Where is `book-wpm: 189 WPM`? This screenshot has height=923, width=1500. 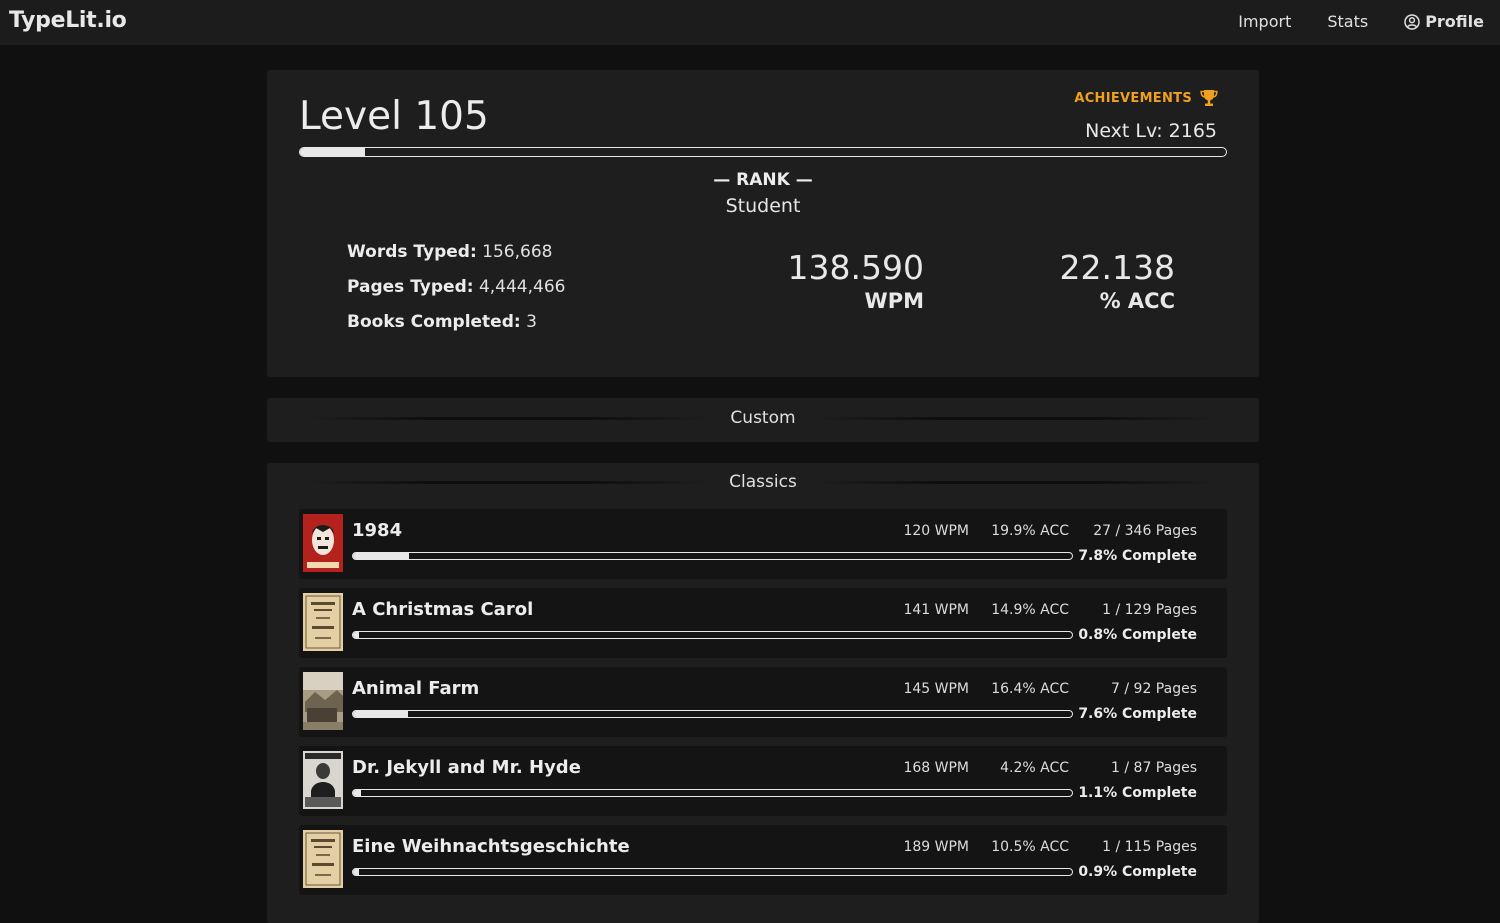
book-wpm: 189 WPM is located at coordinates (936, 847).